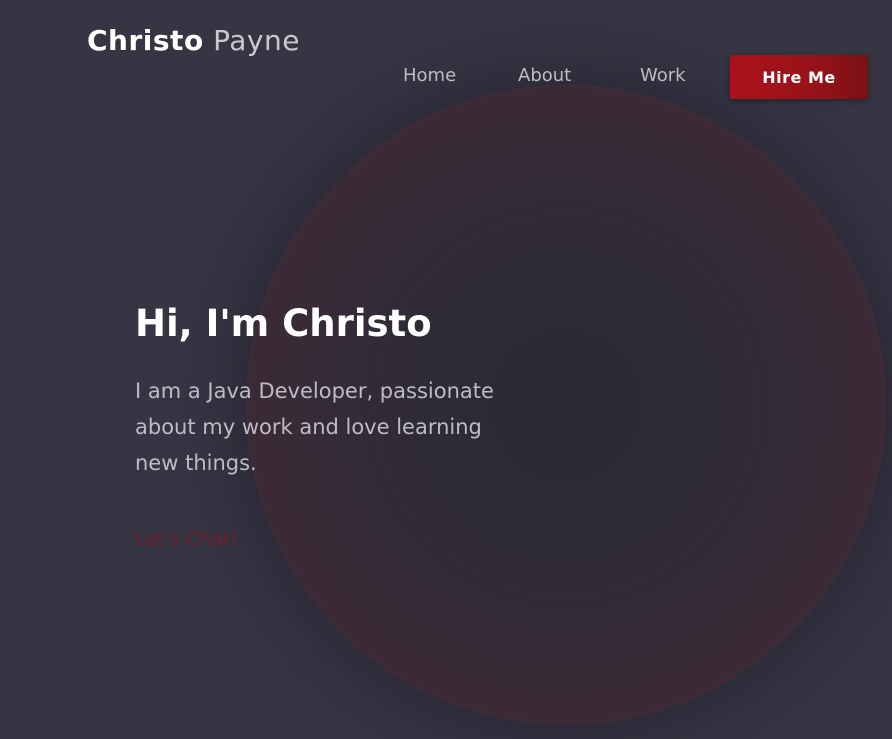  I want to click on site-logo: Christo Payne, so click(193, 40).